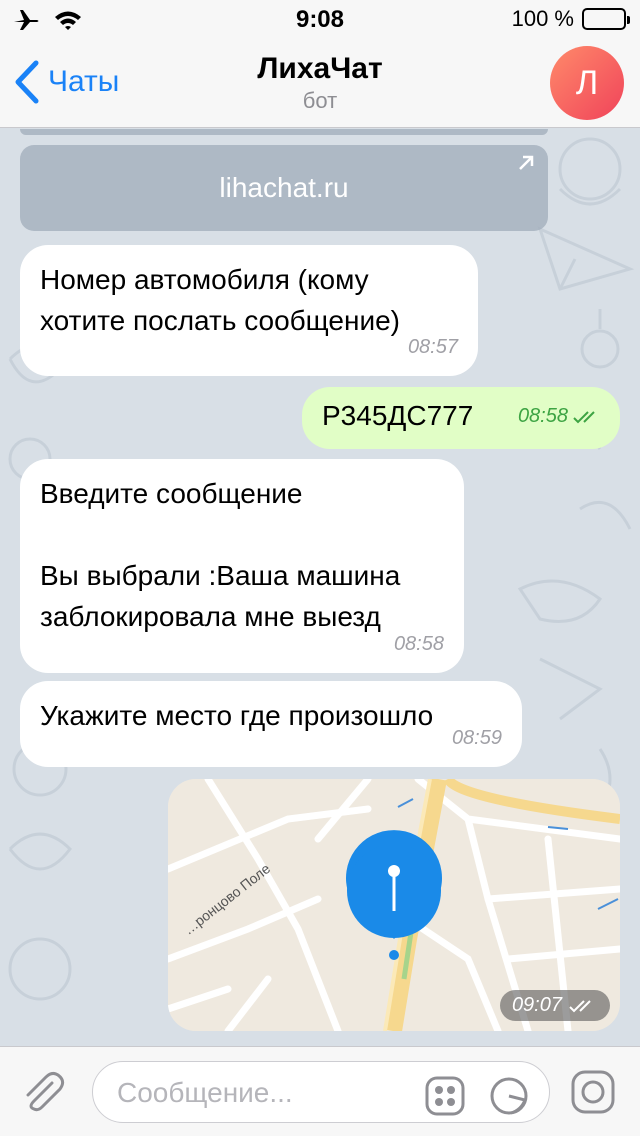 The width and height of the screenshot is (640, 1136). Describe the element at coordinates (526, 162) in the screenshot. I see `open-link-icon` at that location.